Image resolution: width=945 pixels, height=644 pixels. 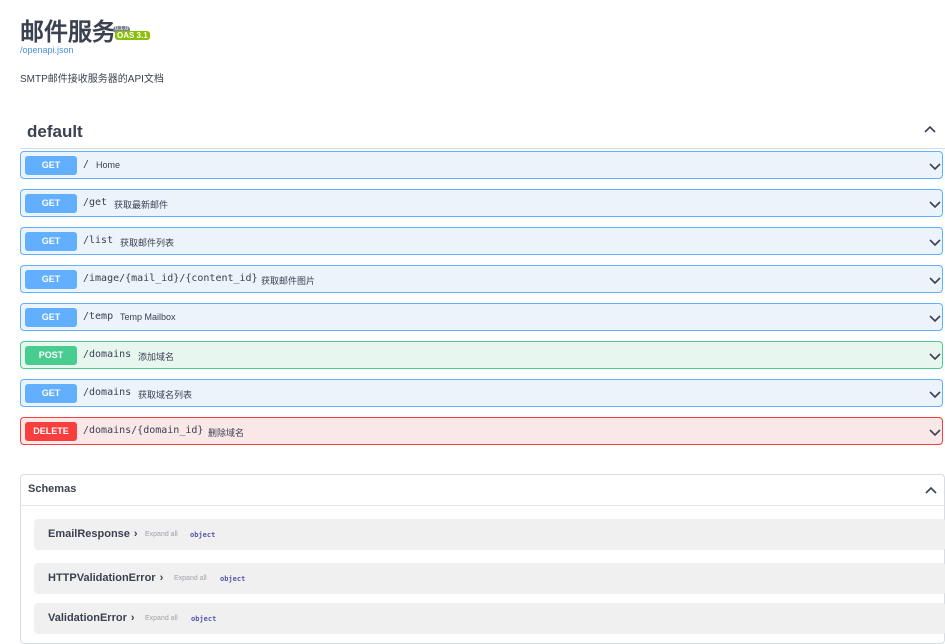 I want to click on operation-path: /list, so click(x=98, y=240).